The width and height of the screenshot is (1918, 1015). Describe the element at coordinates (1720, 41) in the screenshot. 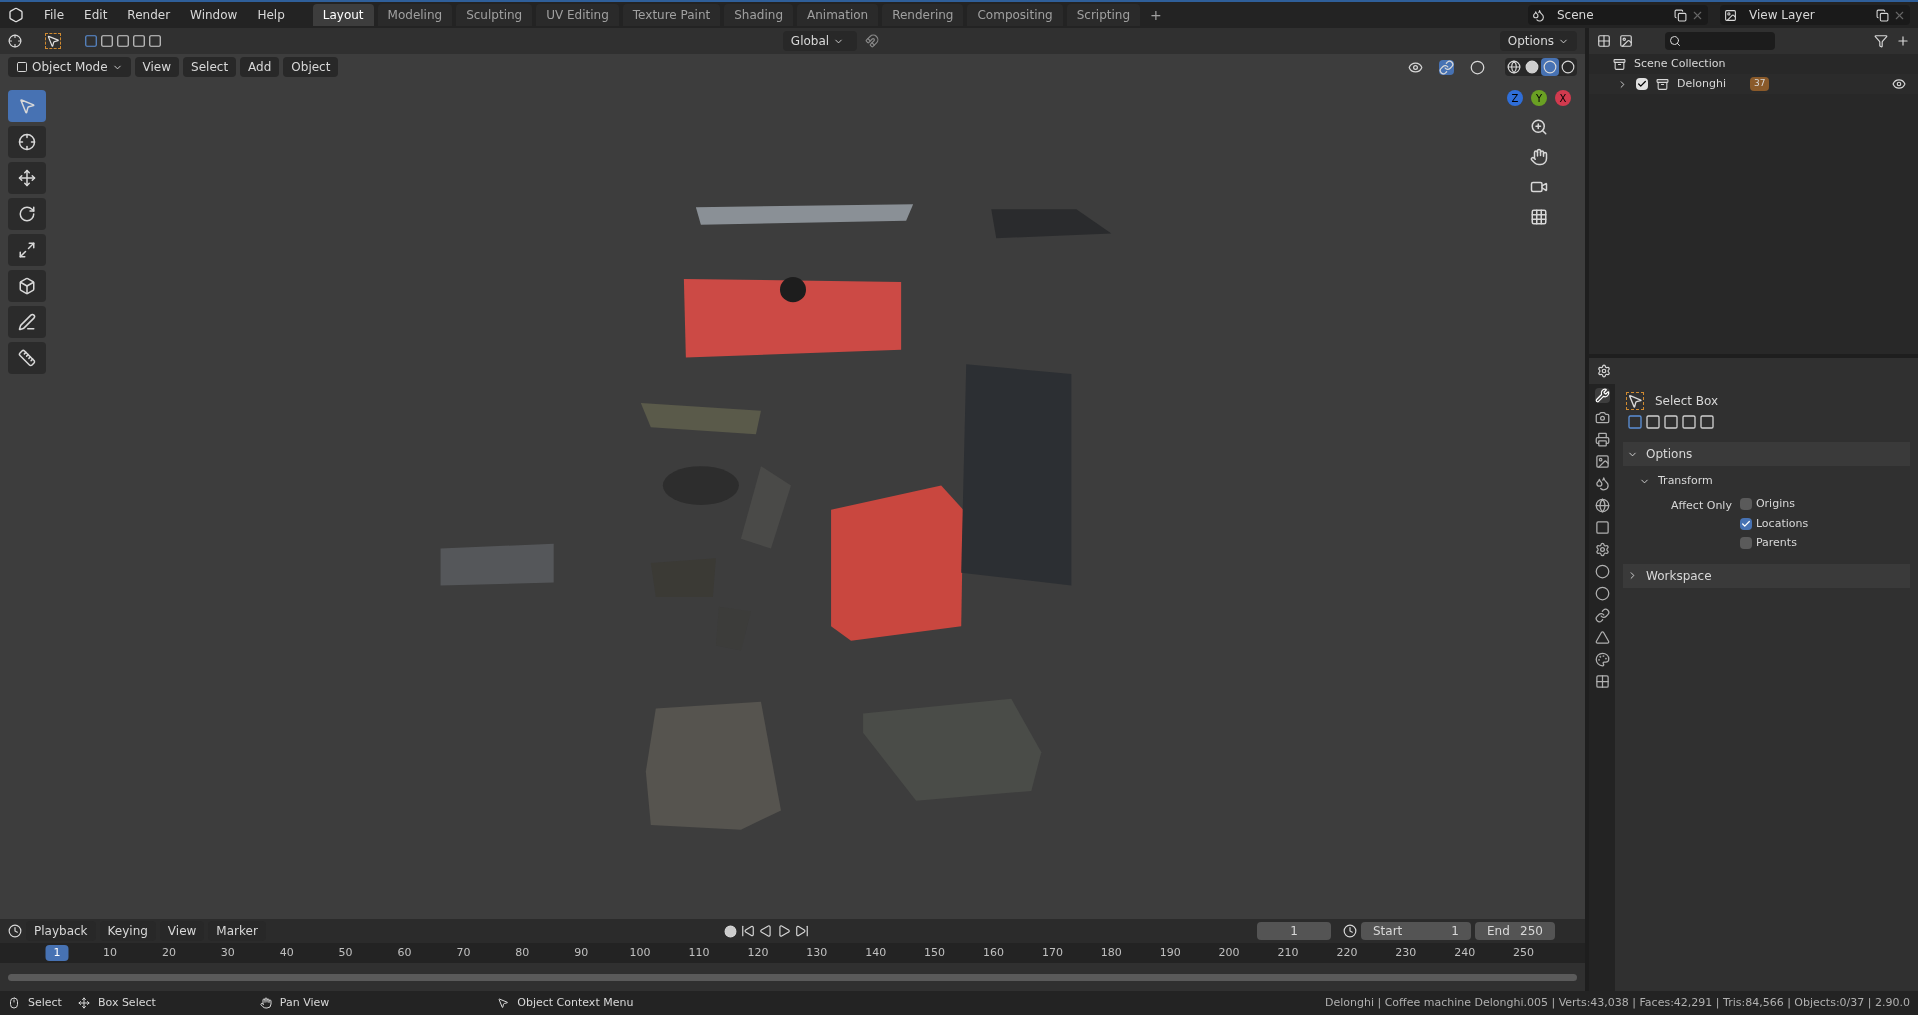

I see `search-field` at that location.